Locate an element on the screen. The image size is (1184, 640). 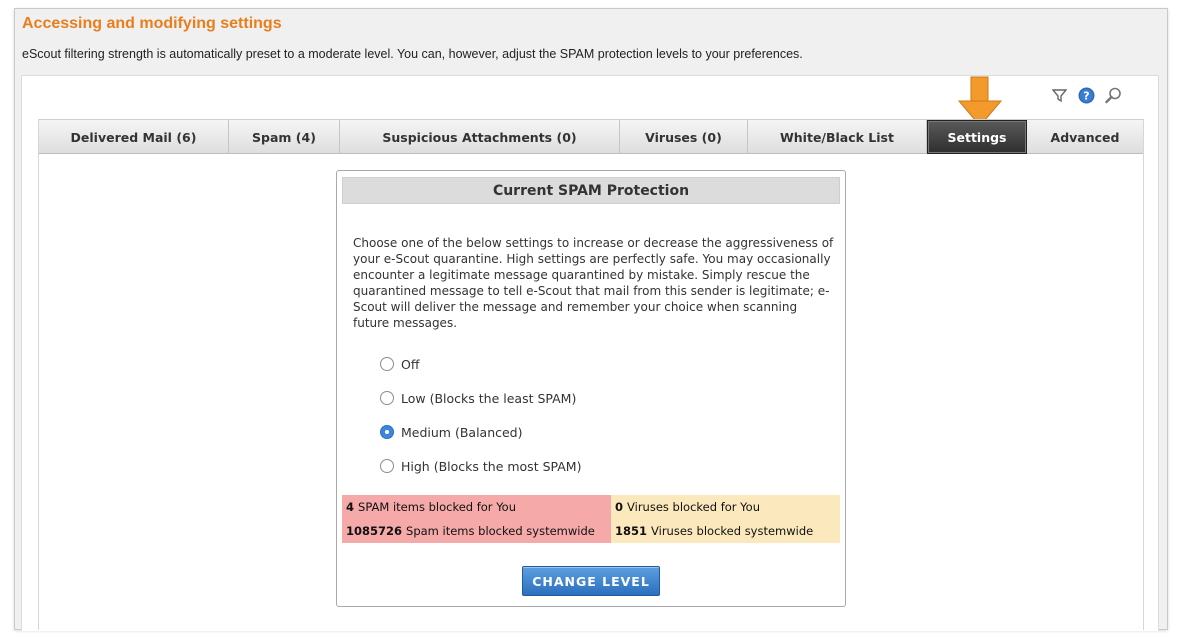
help-icon: ? is located at coordinates (1086, 95).